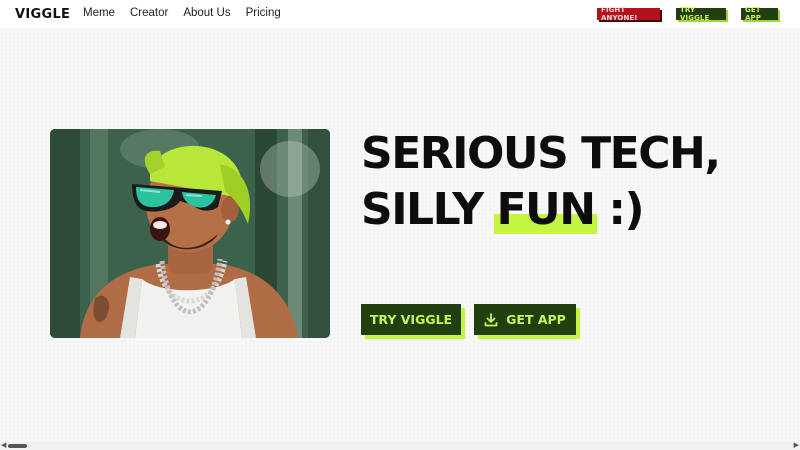  I want to click on headline-prefix: SILLY, so click(429, 209).